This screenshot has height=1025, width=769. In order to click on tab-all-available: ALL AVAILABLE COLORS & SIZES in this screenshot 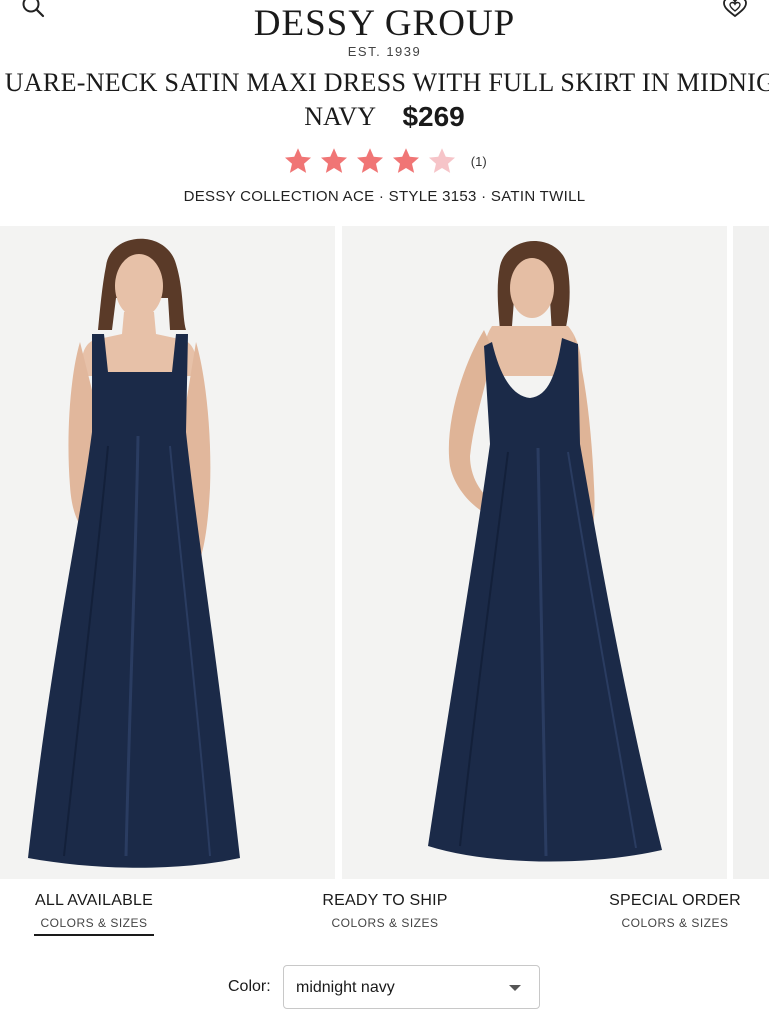, I will do `click(99, 911)`.